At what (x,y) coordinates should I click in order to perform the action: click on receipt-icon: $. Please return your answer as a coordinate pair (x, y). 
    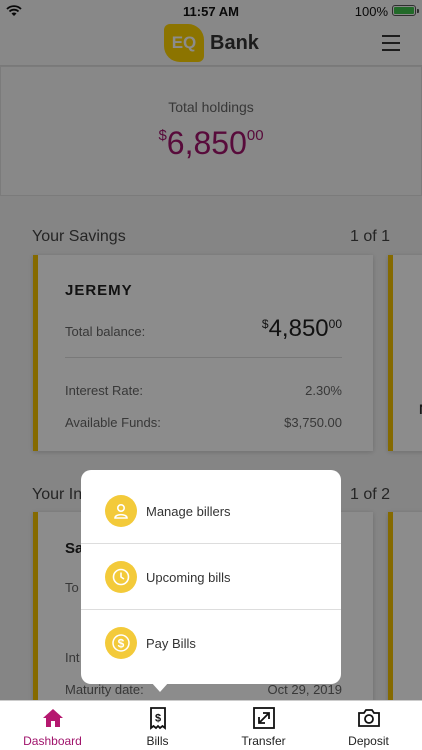
    Looking at the image, I should click on (158, 718).